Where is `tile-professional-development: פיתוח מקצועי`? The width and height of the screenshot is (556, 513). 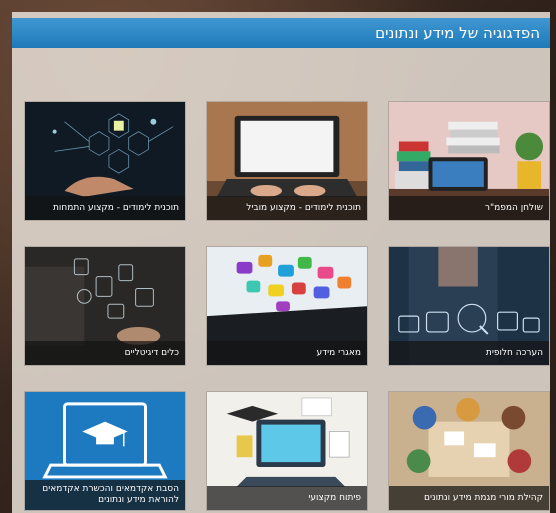 tile-professional-development: פיתוח מקצועי is located at coordinates (287, 451).